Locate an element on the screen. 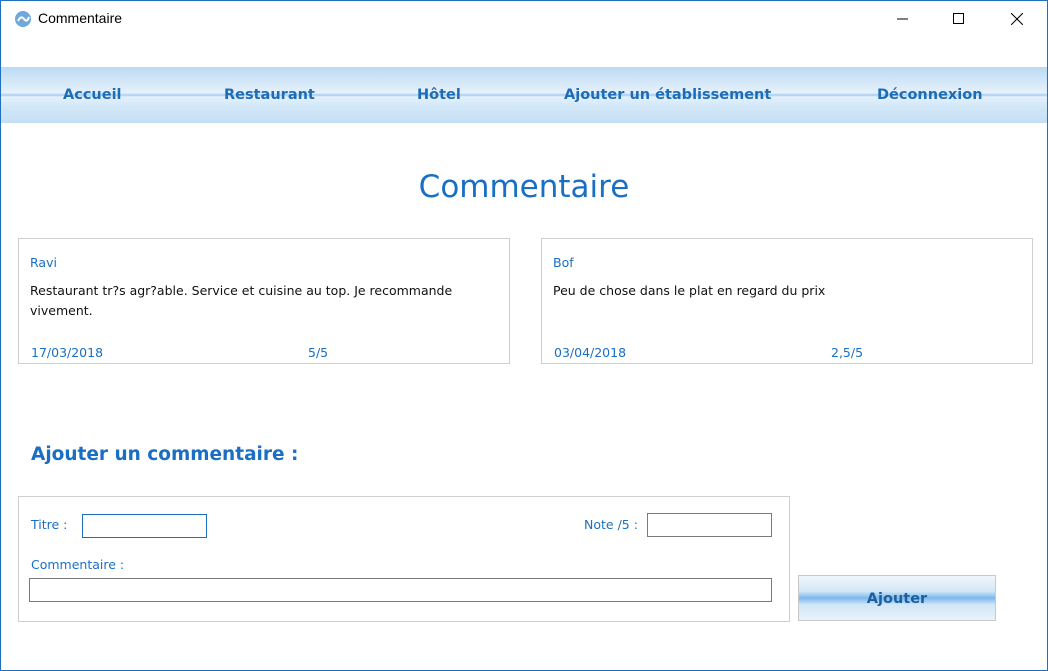  add-comment-form: Titre : Note /5 : Commentaire : is located at coordinates (404, 559).